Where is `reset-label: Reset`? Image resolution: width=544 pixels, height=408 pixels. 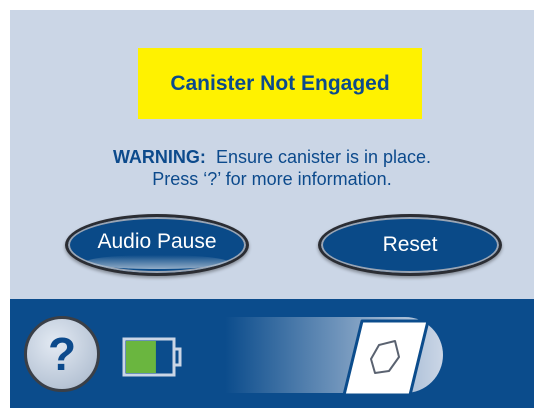
reset-label: Reset is located at coordinates (410, 244).